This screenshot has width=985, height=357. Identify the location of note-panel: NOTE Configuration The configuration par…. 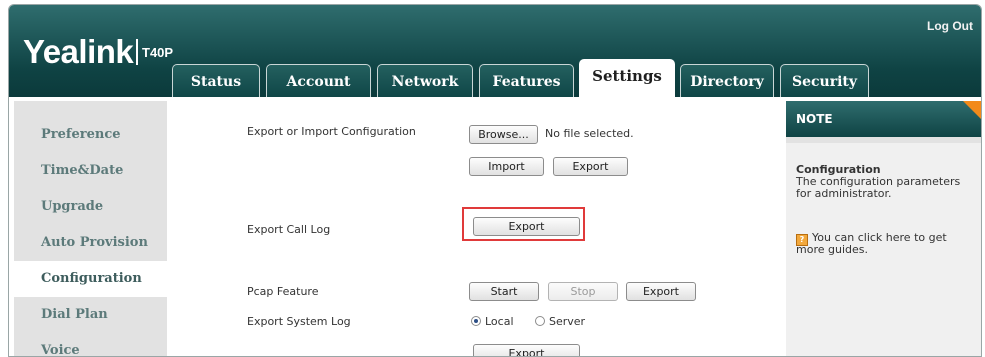
(883, 228).